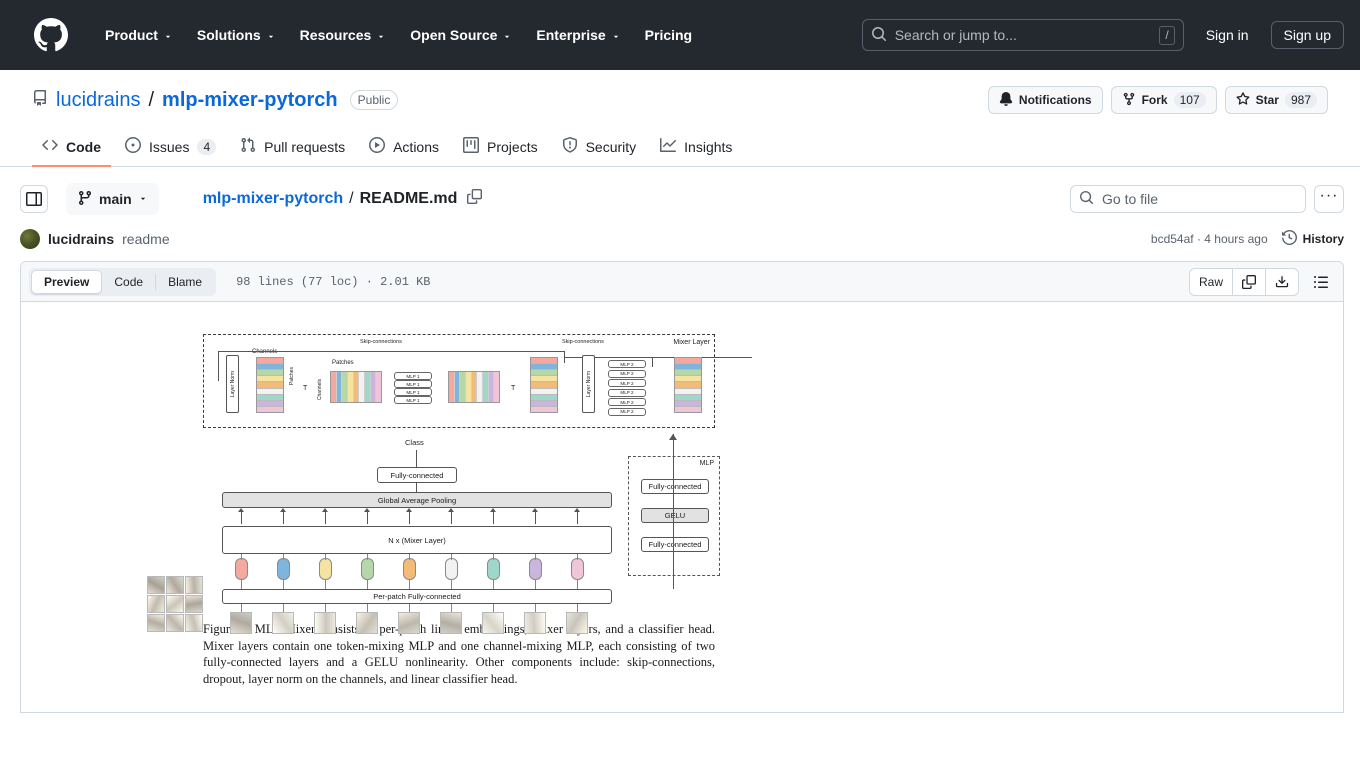  I want to click on mlp-detail-through-arrow, so click(673, 511).